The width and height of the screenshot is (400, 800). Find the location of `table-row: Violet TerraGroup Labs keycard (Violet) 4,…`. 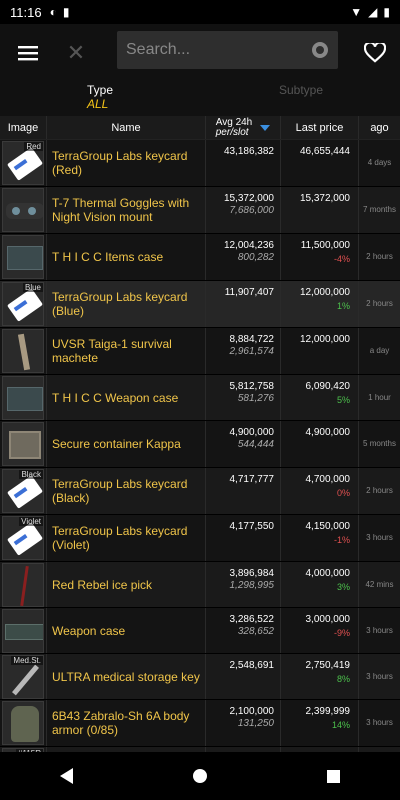

table-row: Violet TerraGroup Labs keycard (Violet) 4,… is located at coordinates (200, 538).